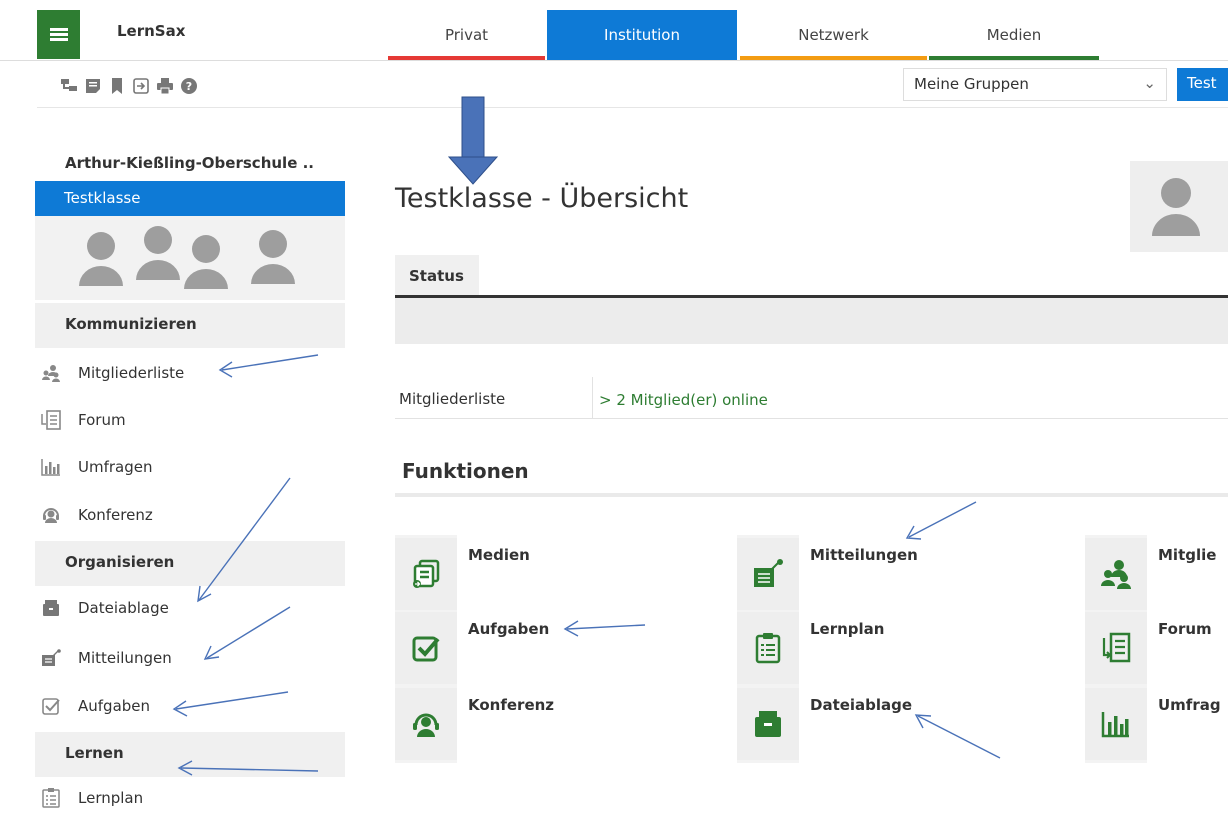 This screenshot has height=813, width=1228. I want to click on tab-label: Medien, so click(1014, 35).